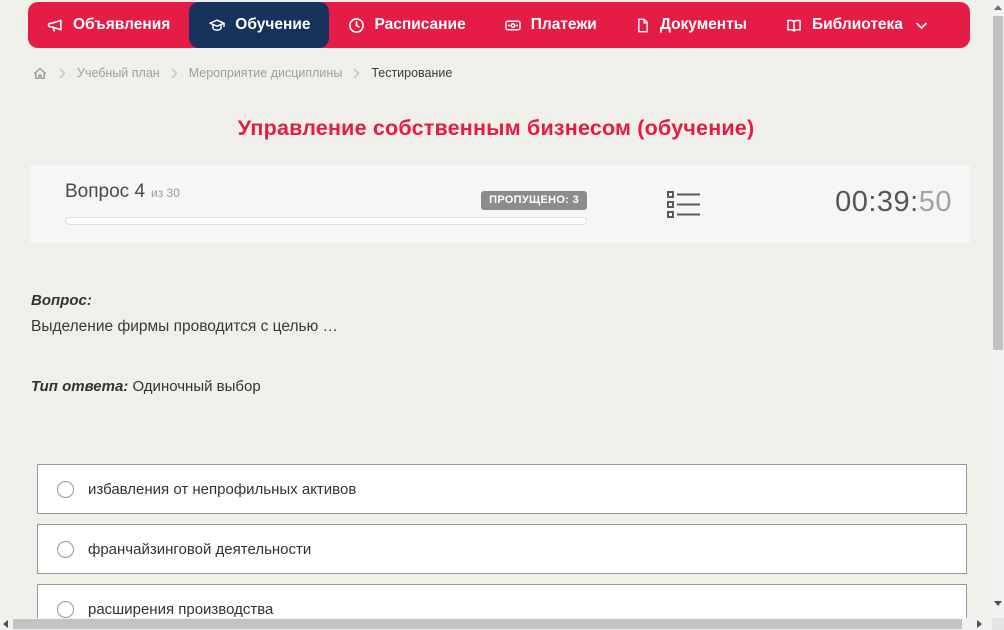  I want to click on answer-type-label: Тип ответа:, so click(80, 386).